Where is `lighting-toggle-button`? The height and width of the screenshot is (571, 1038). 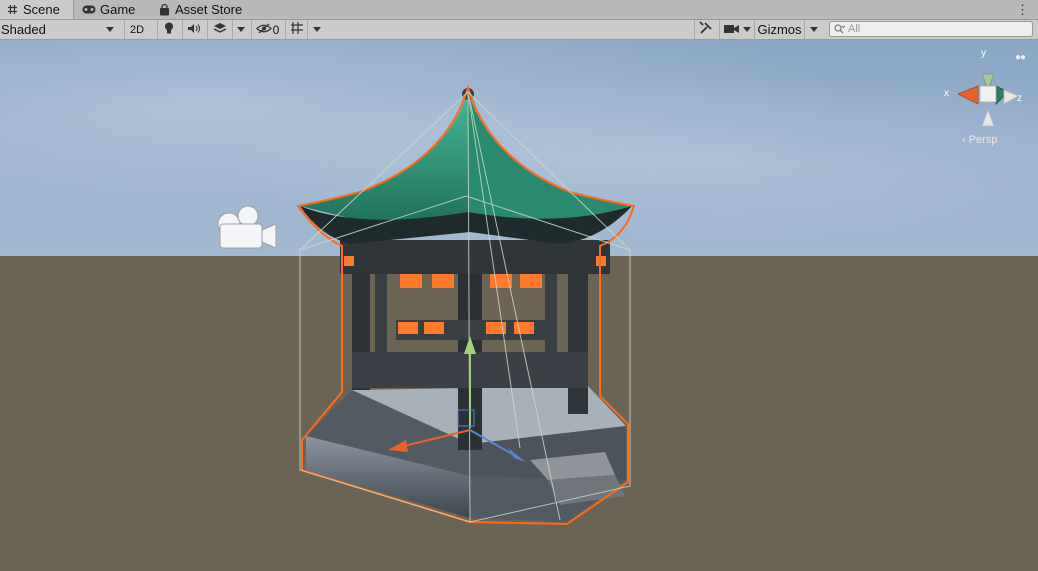 lighting-toggle-button is located at coordinates (168, 29).